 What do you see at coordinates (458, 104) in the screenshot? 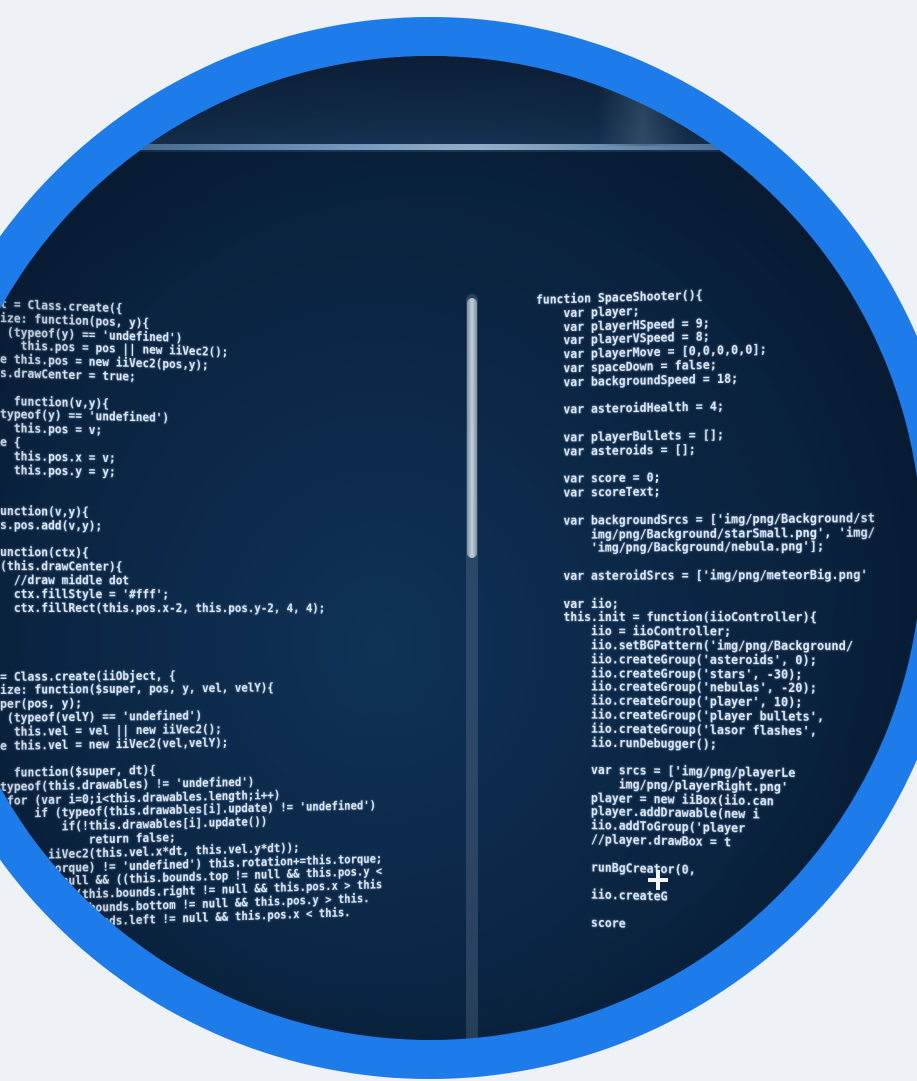
I see `monitor-bezel` at bounding box center [458, 104].